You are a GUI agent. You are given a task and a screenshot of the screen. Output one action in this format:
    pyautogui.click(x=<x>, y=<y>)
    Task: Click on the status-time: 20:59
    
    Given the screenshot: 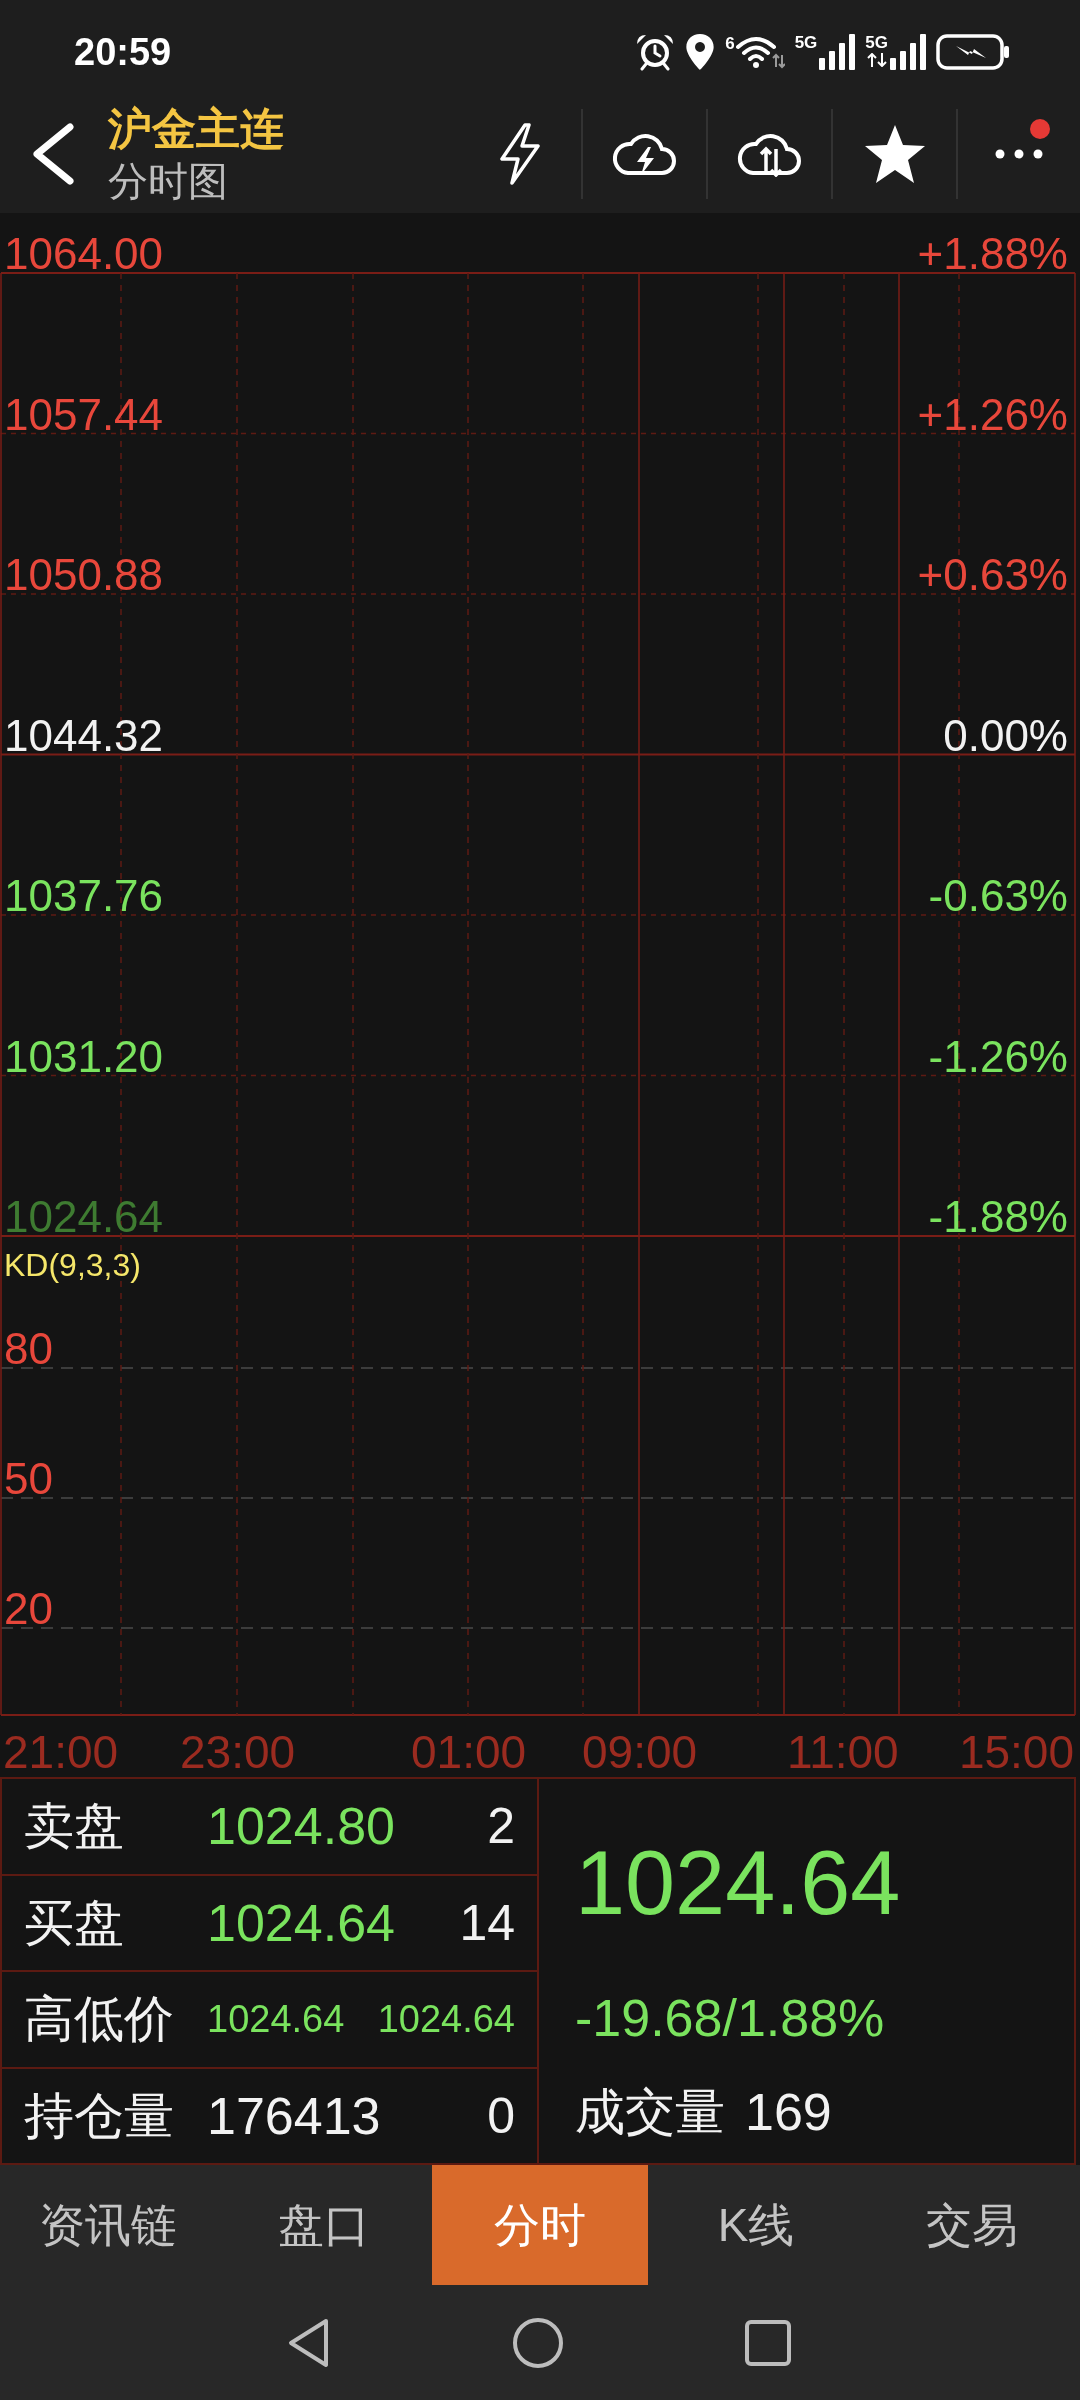 What is the action you would take?
    pyautogui.click(x=123, y=51)
    